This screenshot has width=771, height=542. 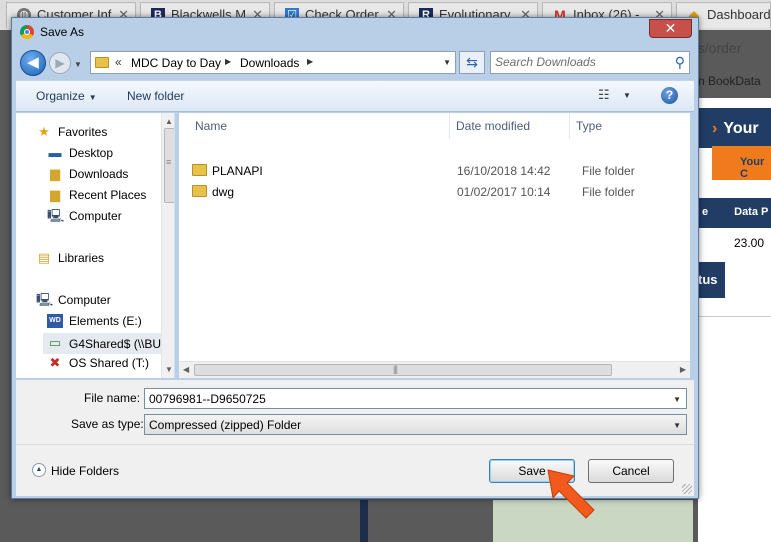 I want to click on file-name-input, so click(x=404, y=398).